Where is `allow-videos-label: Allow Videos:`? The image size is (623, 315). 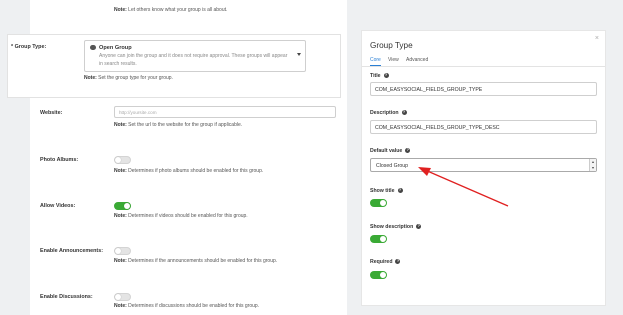 allow-videos-label: Allow Videos: is located at coordinates (58, 206).